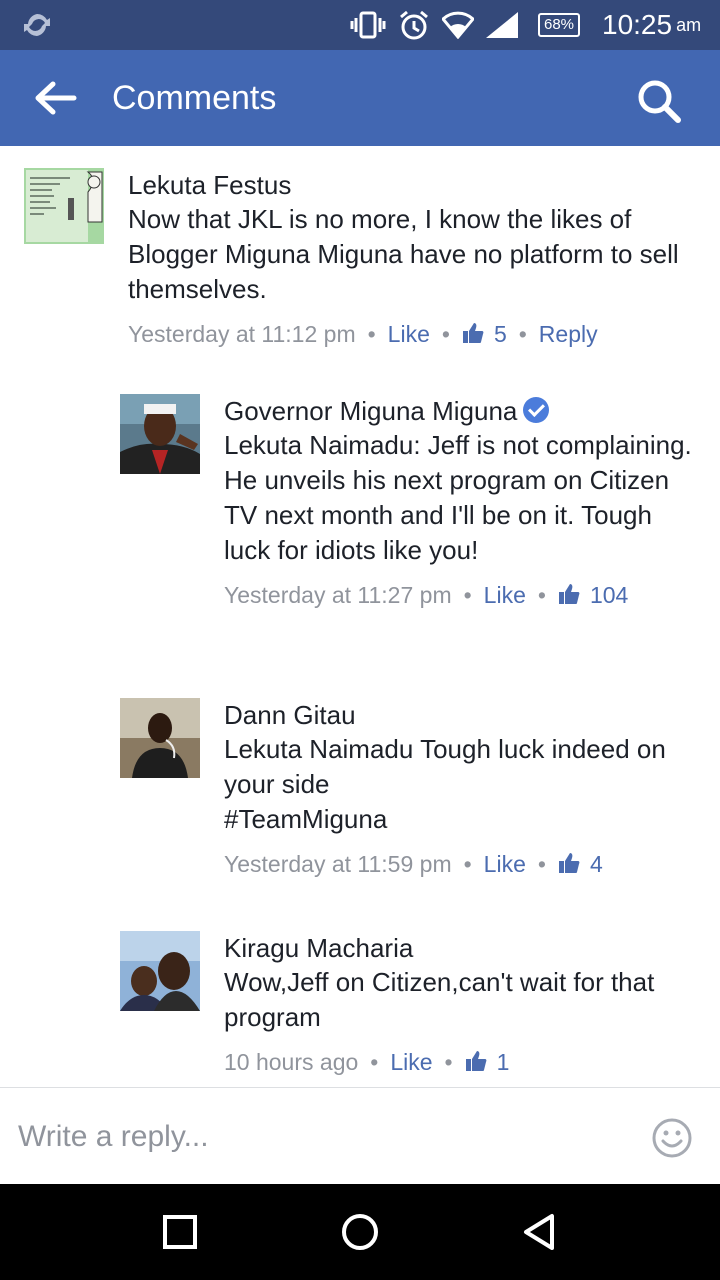 Image resolution: width=720 pixels, height=1280 pixels. Describe the element at coordinates (503, 1062) in the screenshot. I see `like-count-value: 1` at that location.